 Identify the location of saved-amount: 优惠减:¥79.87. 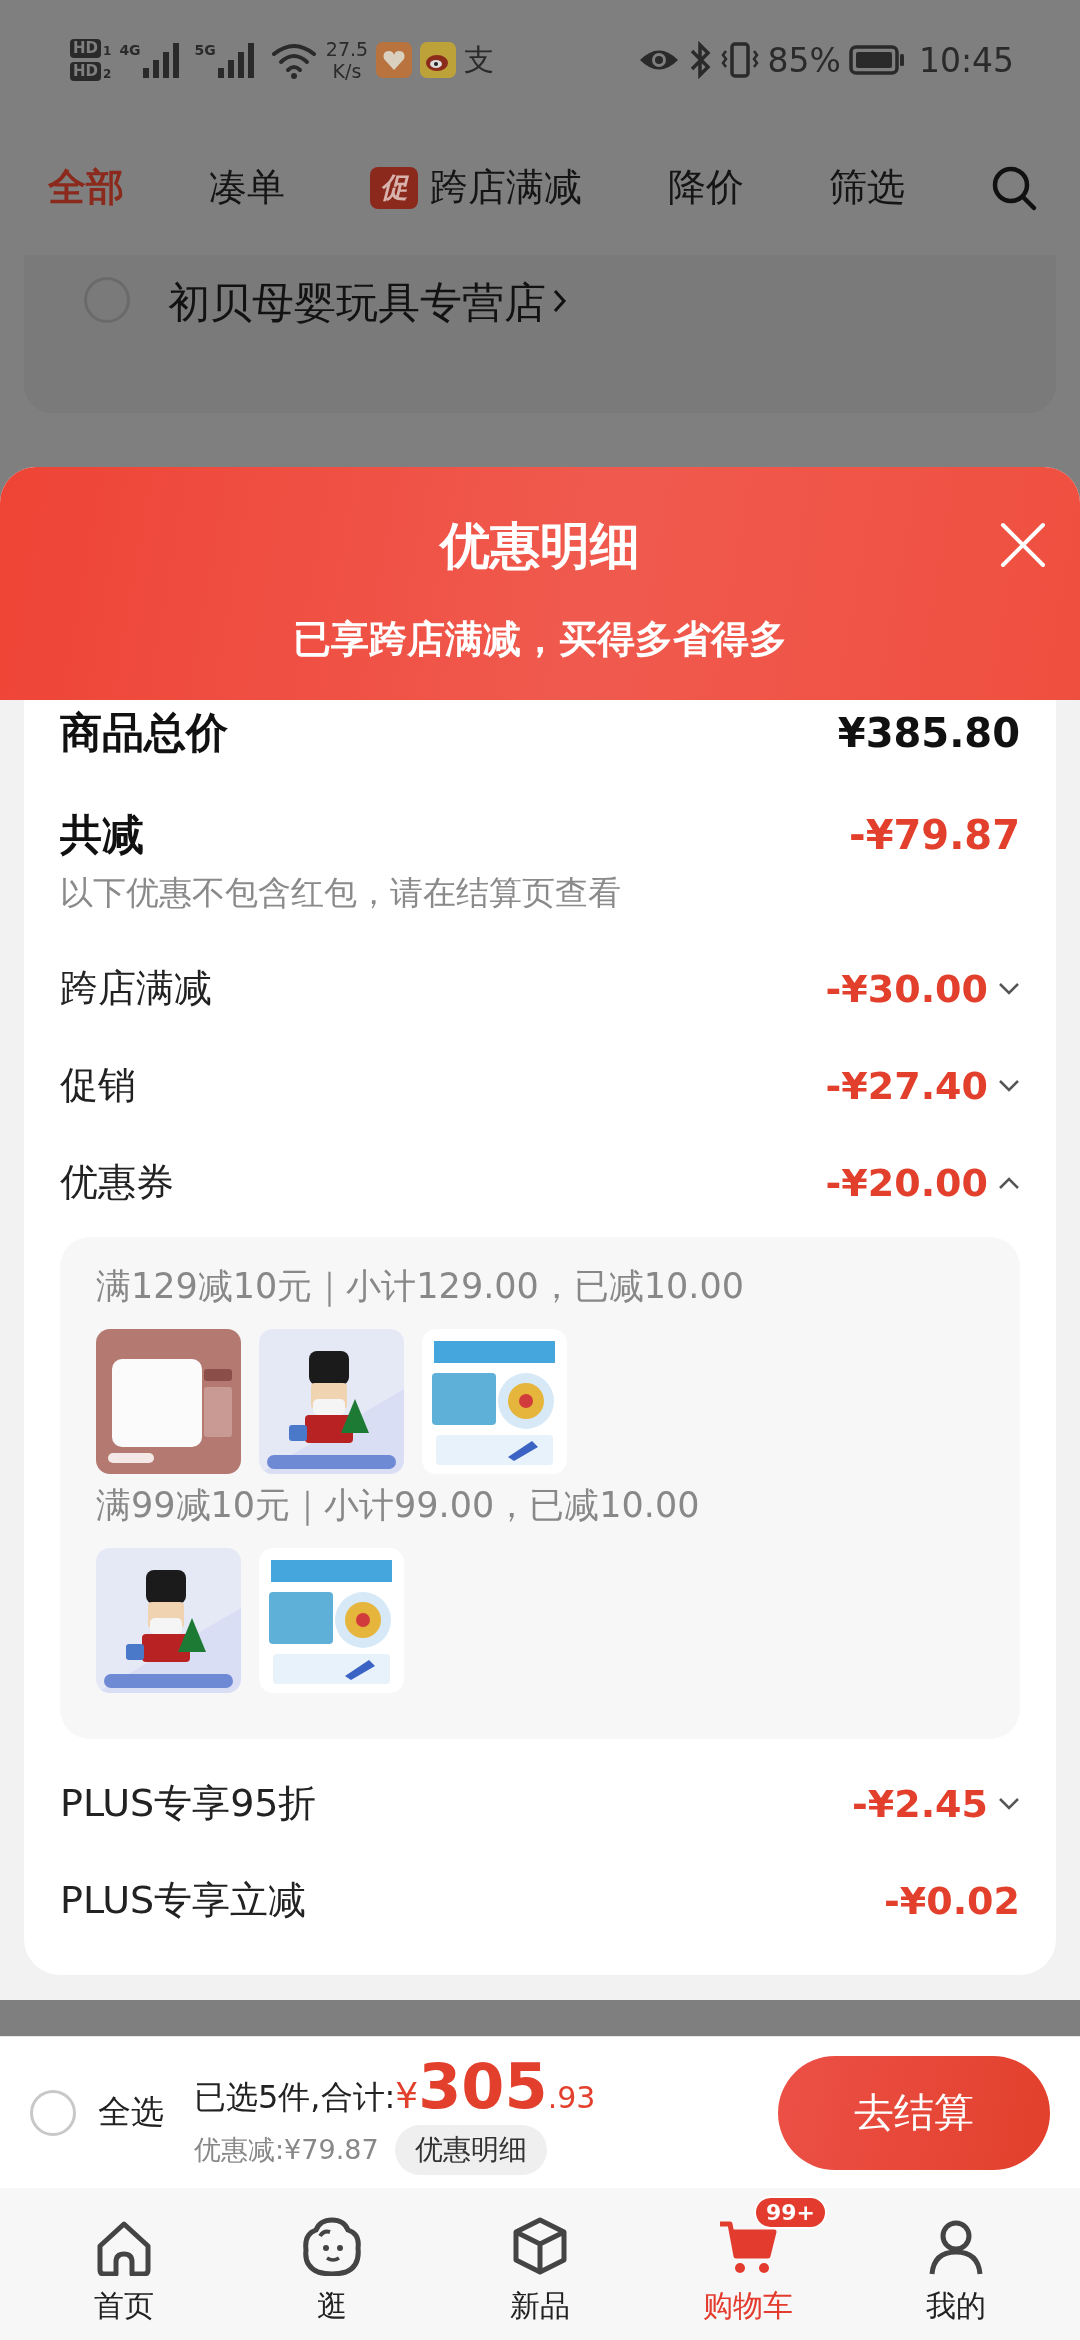
(286, 2150).